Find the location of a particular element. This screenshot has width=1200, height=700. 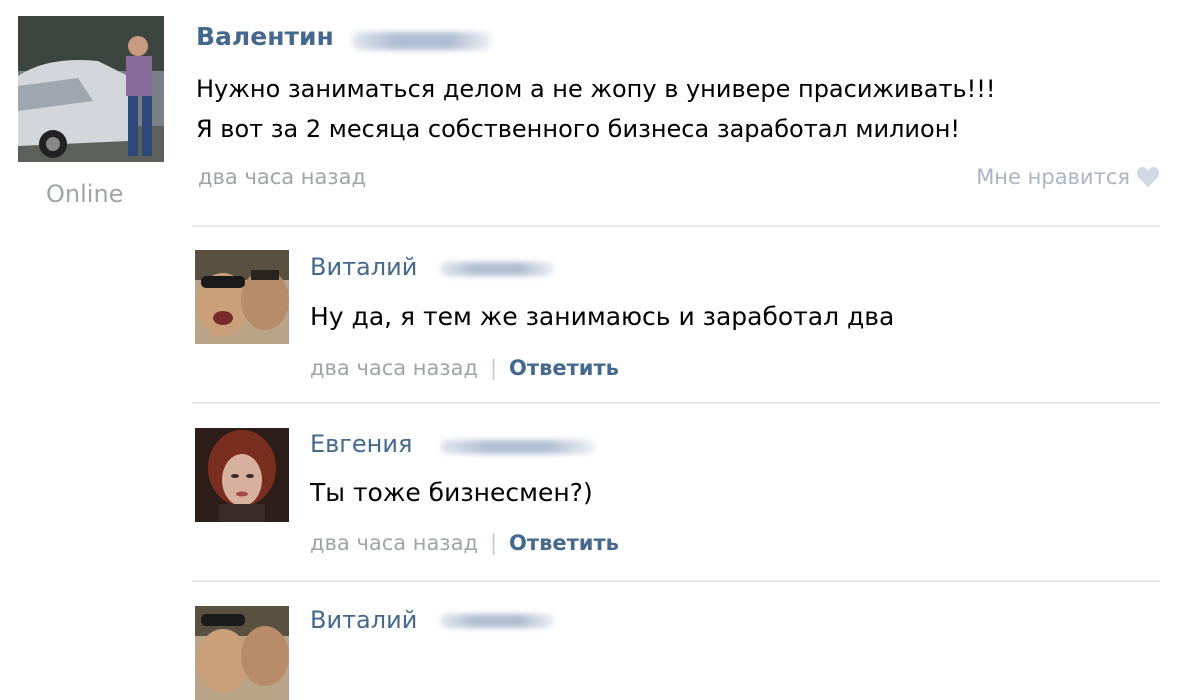

comment-author-name: Евгения is located at coordinates (361, 444).